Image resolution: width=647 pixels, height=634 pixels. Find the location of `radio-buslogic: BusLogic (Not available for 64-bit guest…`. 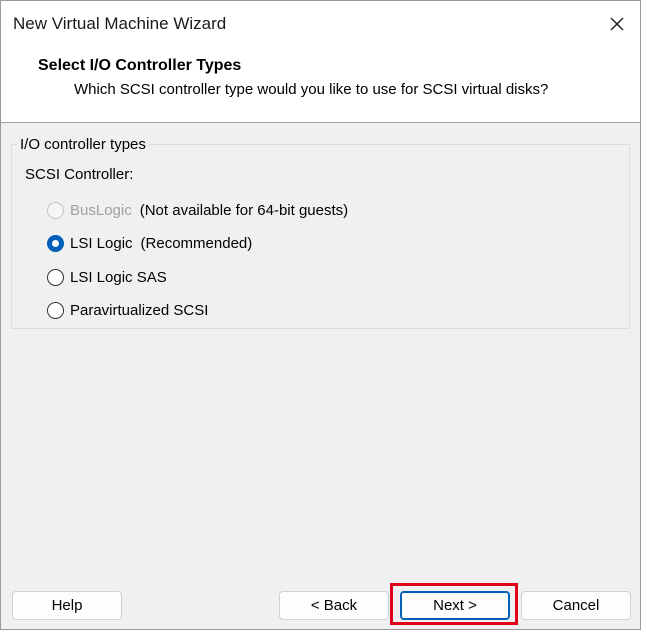

radio-buslogic: BusLogic (Not available for 64-bit guest… is located at coordinates (197, 210).